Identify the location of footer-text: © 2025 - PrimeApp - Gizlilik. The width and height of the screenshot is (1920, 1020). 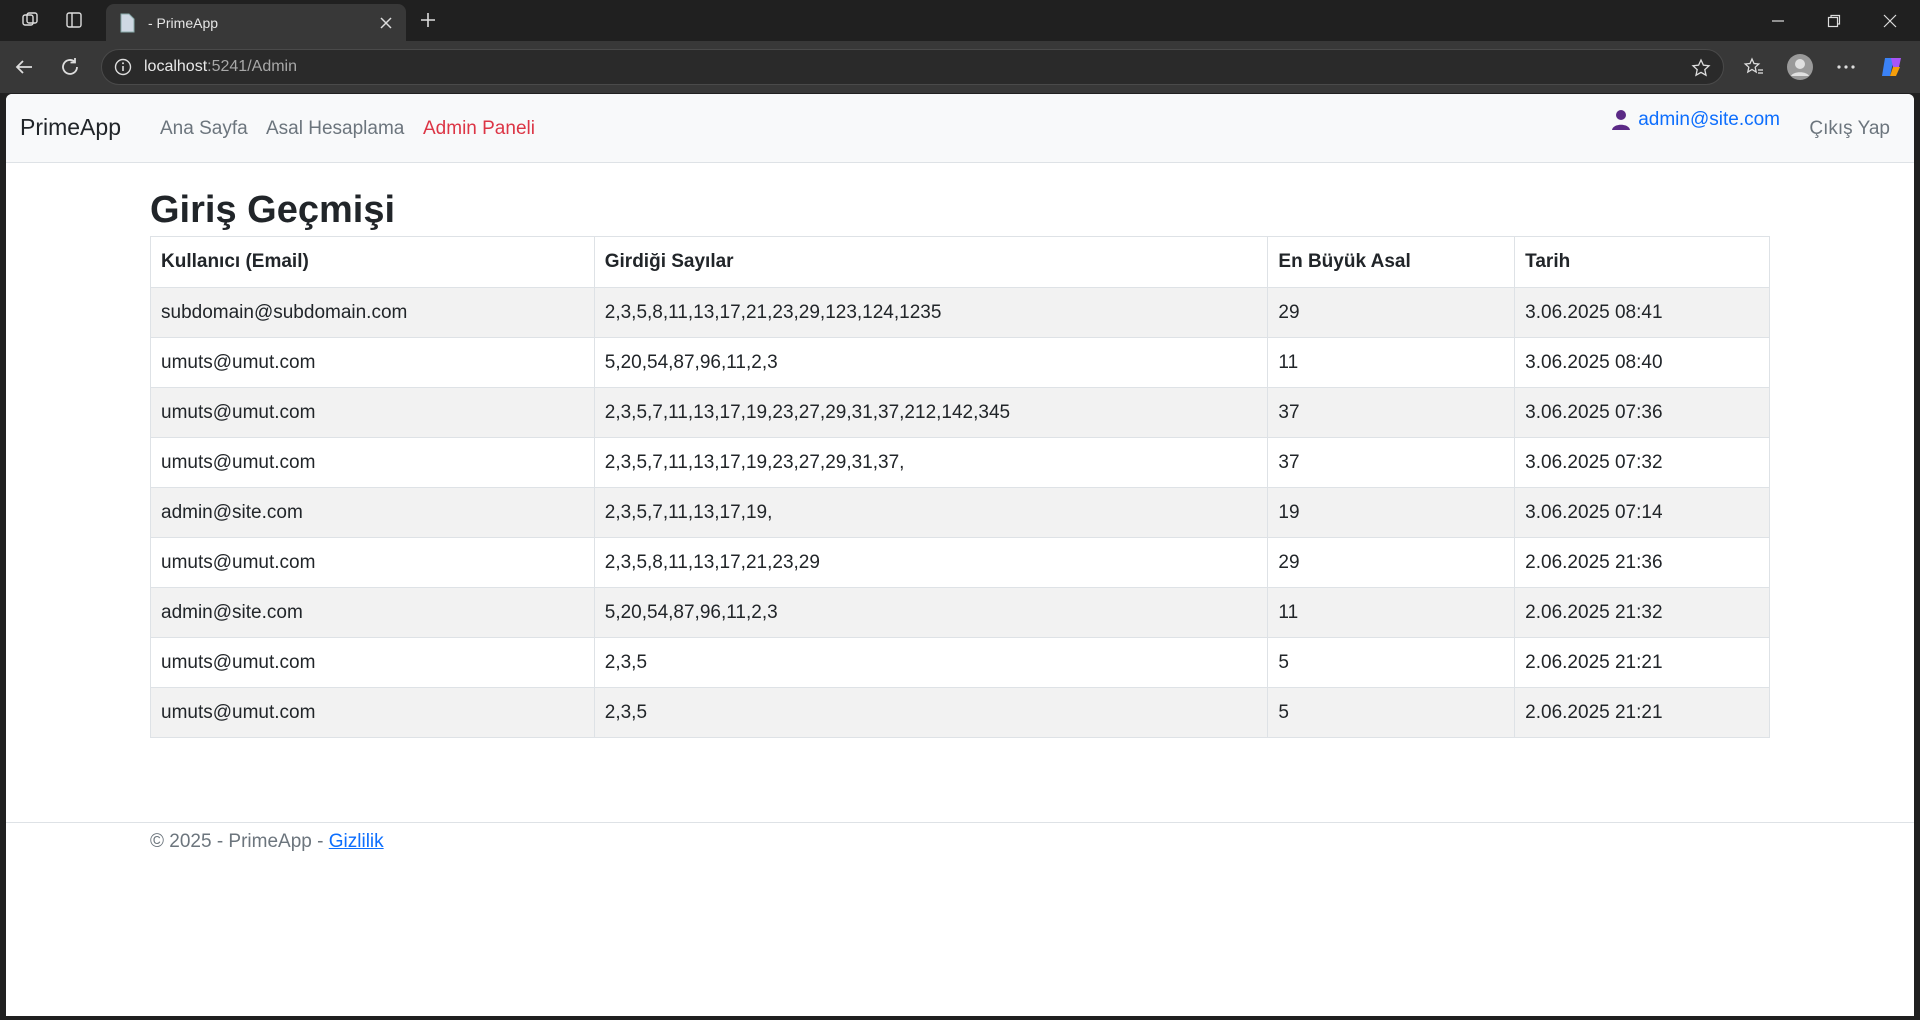
(267, 842).